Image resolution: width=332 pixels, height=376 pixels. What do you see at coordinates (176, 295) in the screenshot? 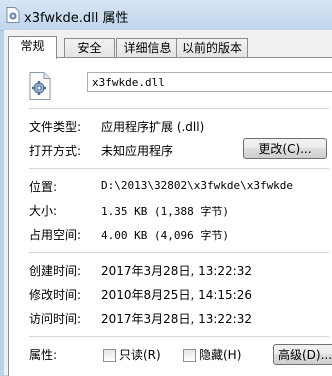
I see `modified-value: 2010年8月25日, 14:15:26` at bounding box center [176, 295].